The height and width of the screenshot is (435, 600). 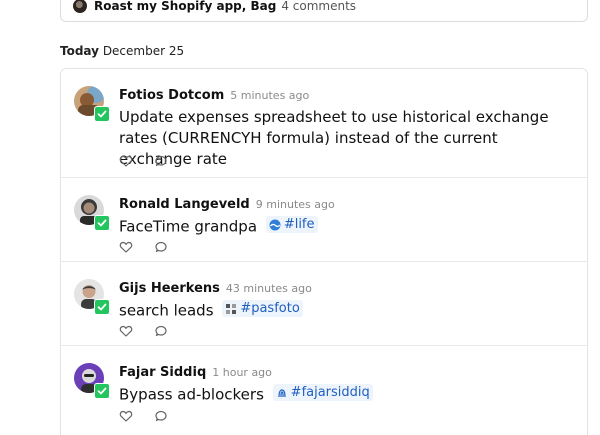 I want to click on wave-icon, so click(x=275, y=225).